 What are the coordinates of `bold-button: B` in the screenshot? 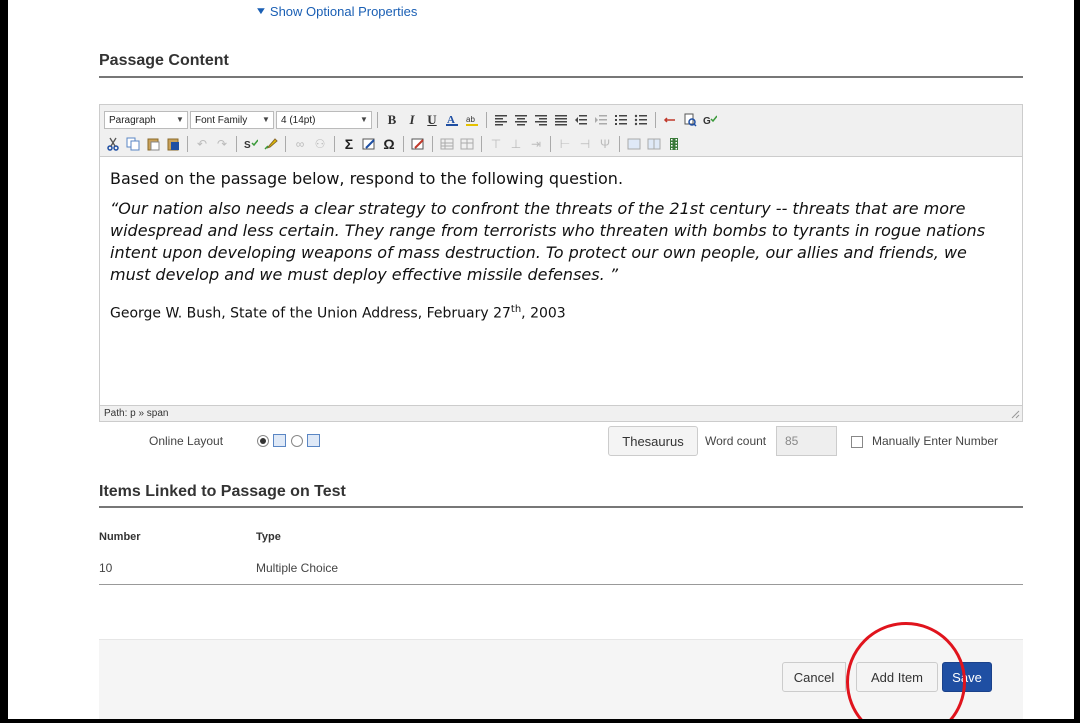 It's located at (392, 120).